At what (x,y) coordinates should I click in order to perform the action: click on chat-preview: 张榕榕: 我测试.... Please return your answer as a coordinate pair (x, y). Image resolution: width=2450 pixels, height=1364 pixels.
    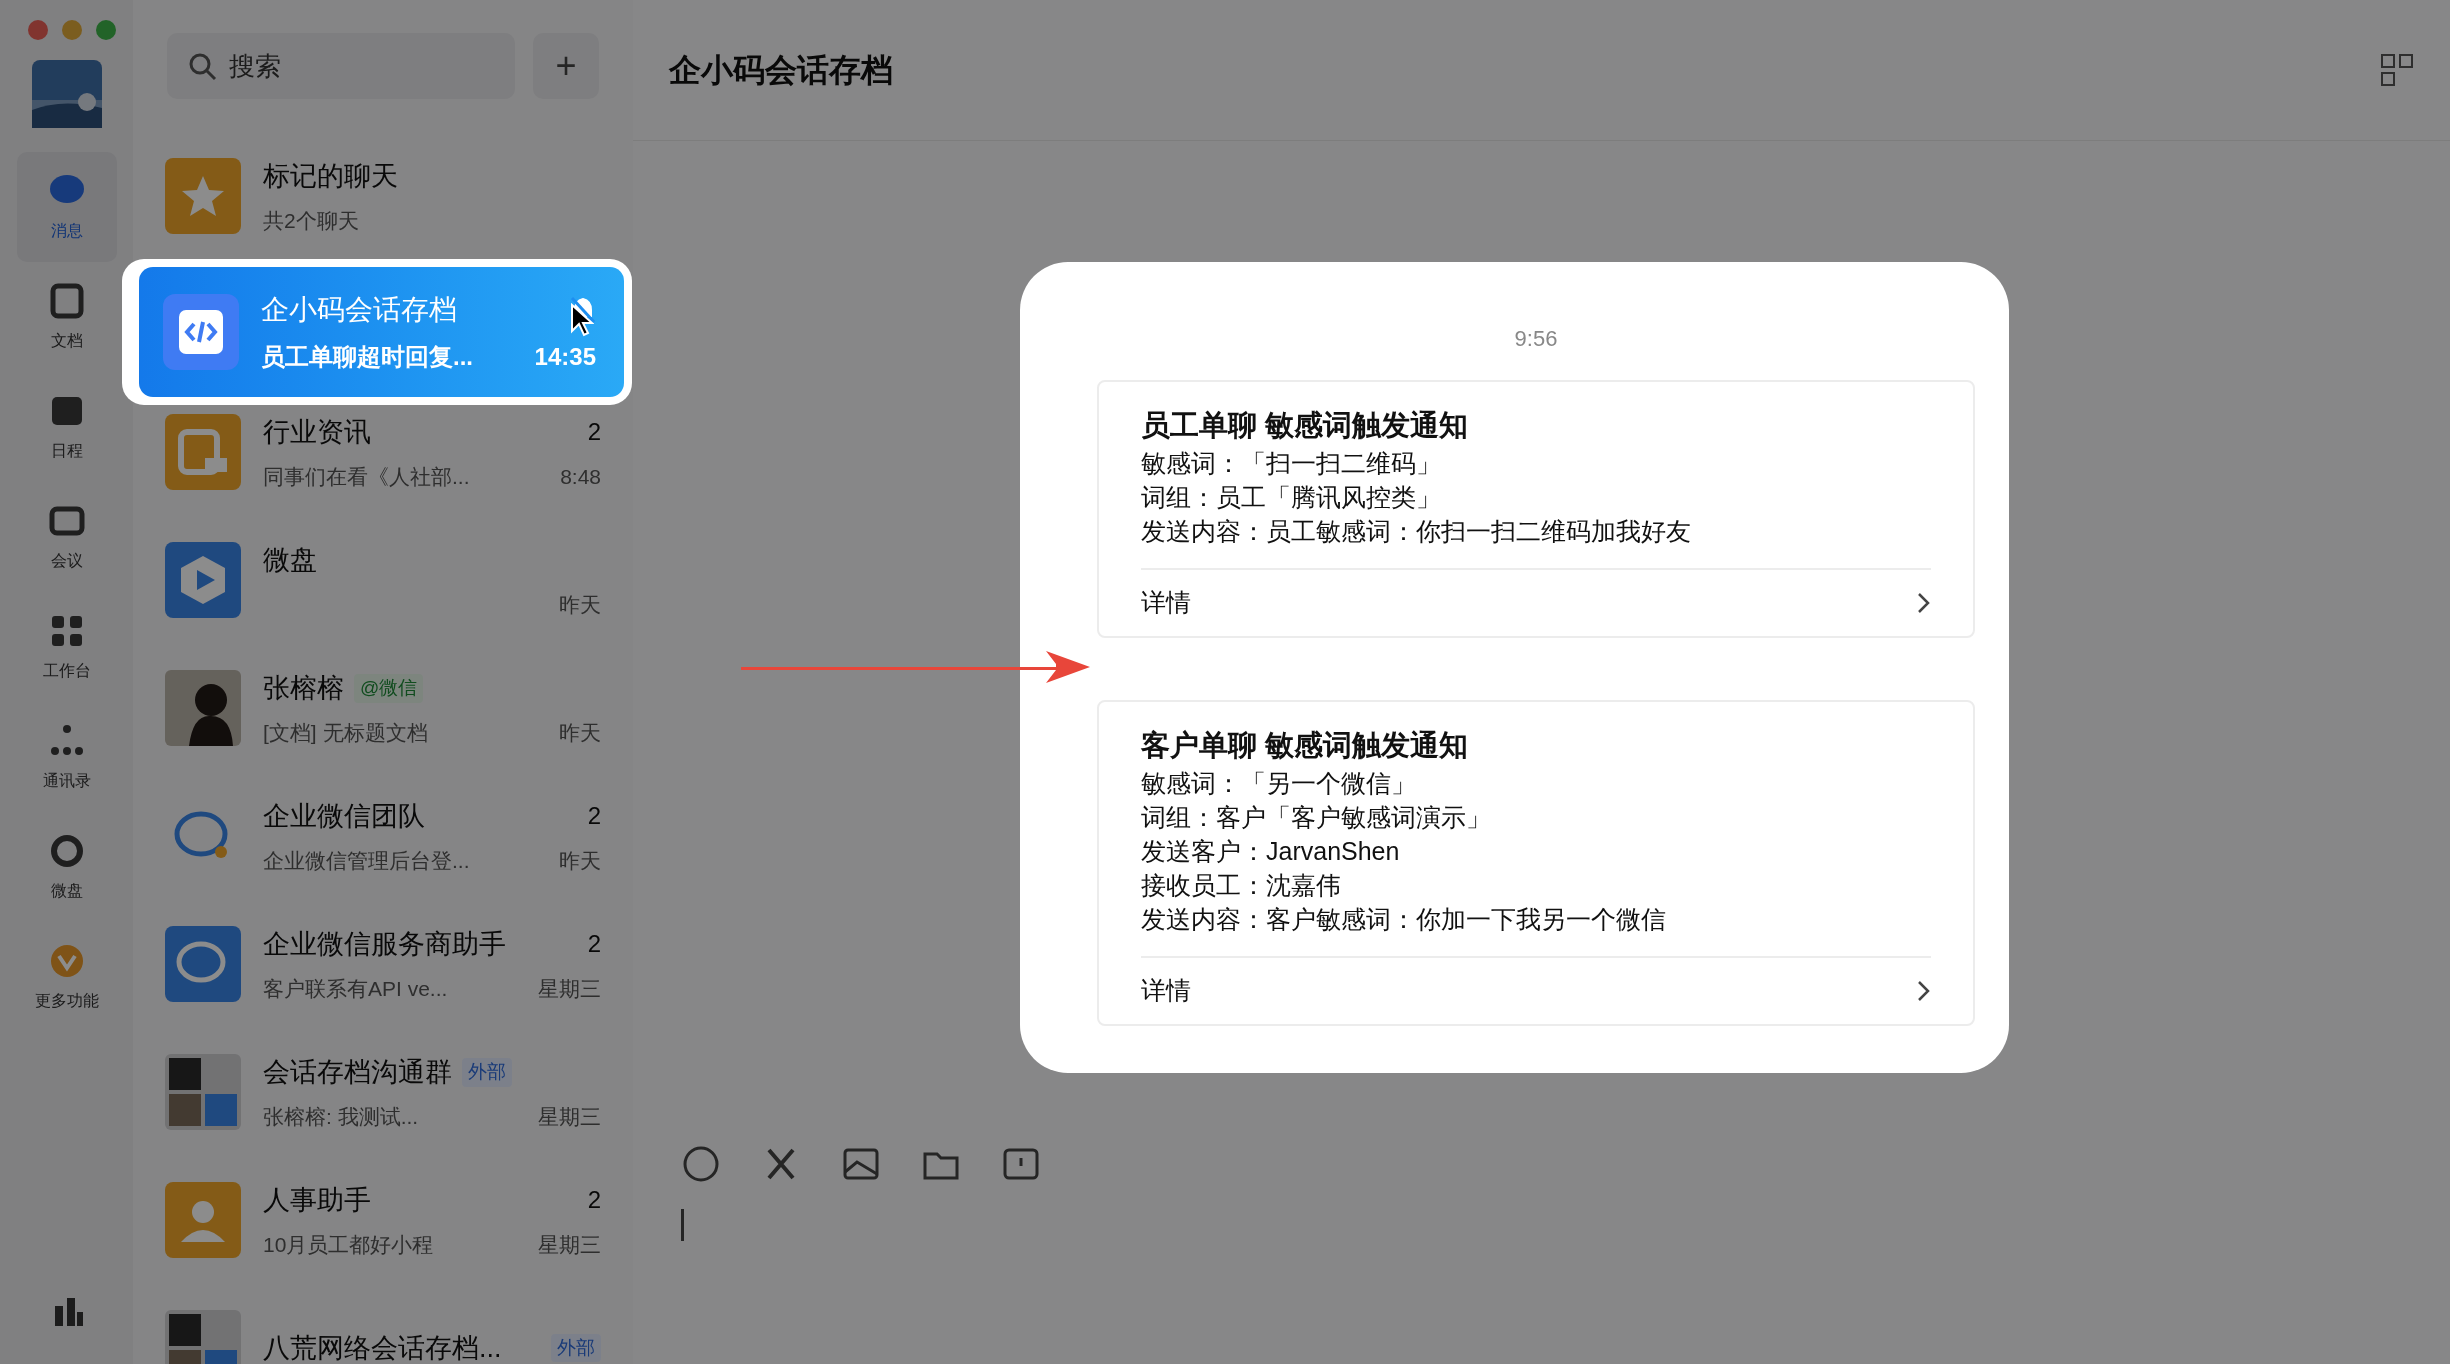
    Looking at the image, I should click on (341, 1116).